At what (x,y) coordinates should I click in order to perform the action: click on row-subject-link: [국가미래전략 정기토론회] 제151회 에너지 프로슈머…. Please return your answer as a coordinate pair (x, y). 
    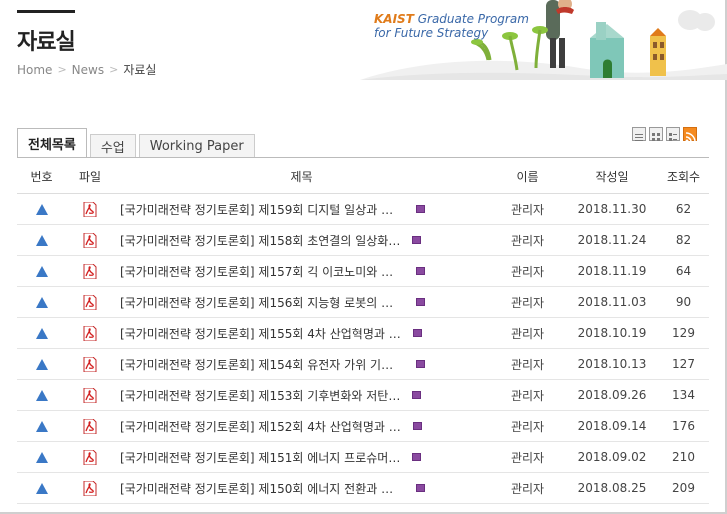
    Looking at the image, I should click on (260, 457).